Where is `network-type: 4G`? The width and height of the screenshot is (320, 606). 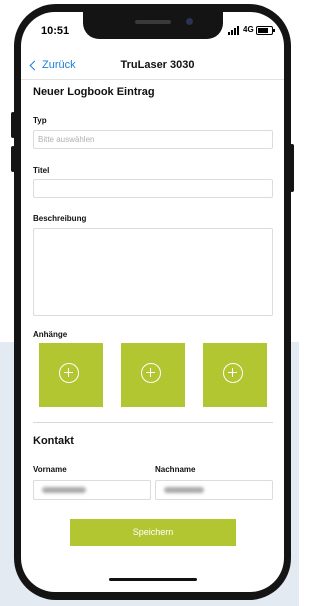 network-type: 4G is located at coordinates (248, 29).